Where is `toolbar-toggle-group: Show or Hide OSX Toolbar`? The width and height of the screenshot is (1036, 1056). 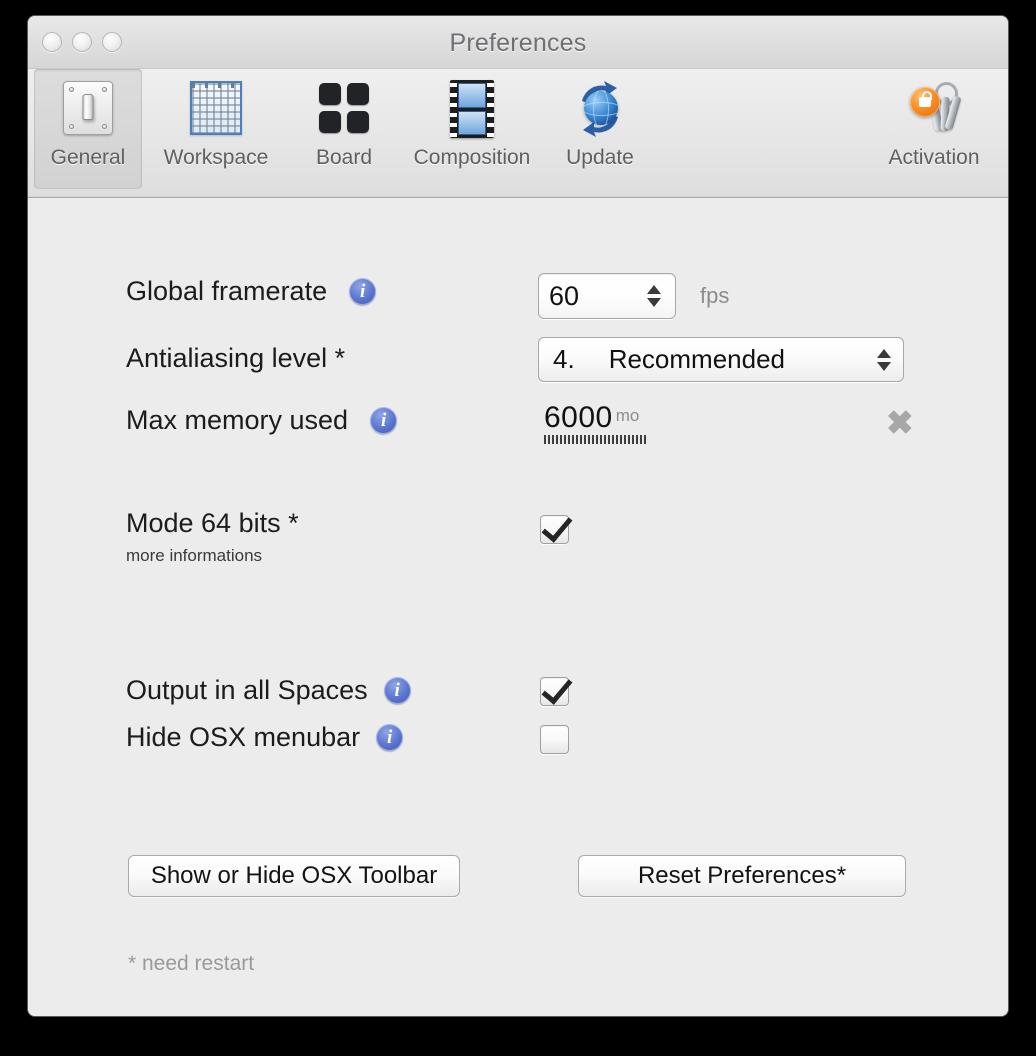
toolbar-toggle-group: Show or Hide OSX Toolbar is located at coordinates (294, 876).